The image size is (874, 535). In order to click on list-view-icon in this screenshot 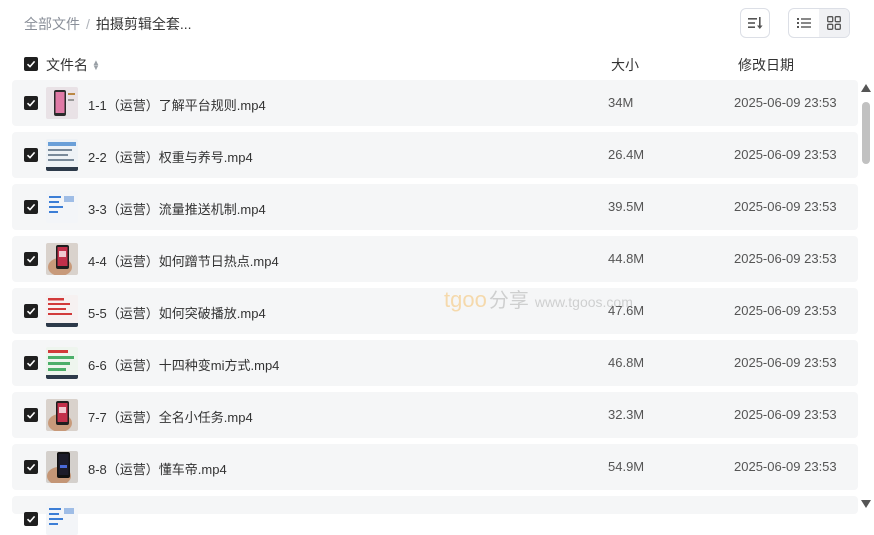, I will do `click(804, 23)`.